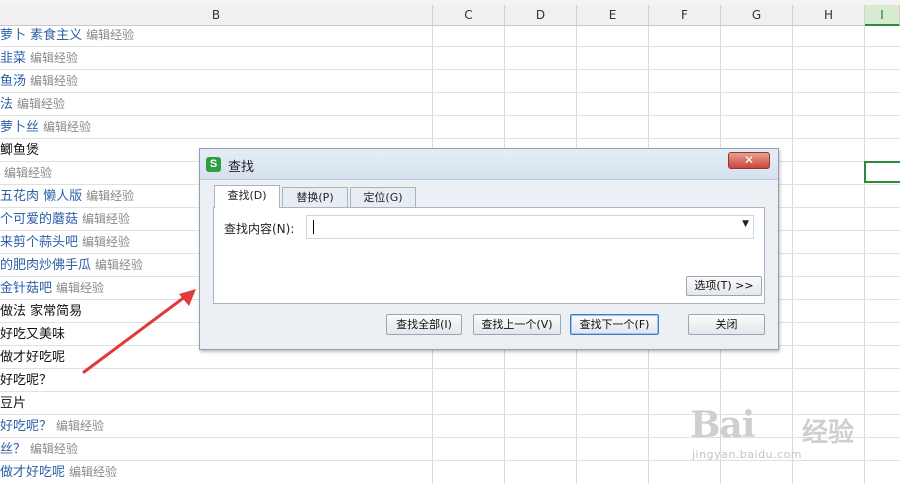 The width and height of the screenshot is (900, 484). What do you see at coordinates (489, 255) in the screenshot?
I see `find-panel: 查找内容(N): ▼ 选项(T) >>` at bounding box center [489, 255].